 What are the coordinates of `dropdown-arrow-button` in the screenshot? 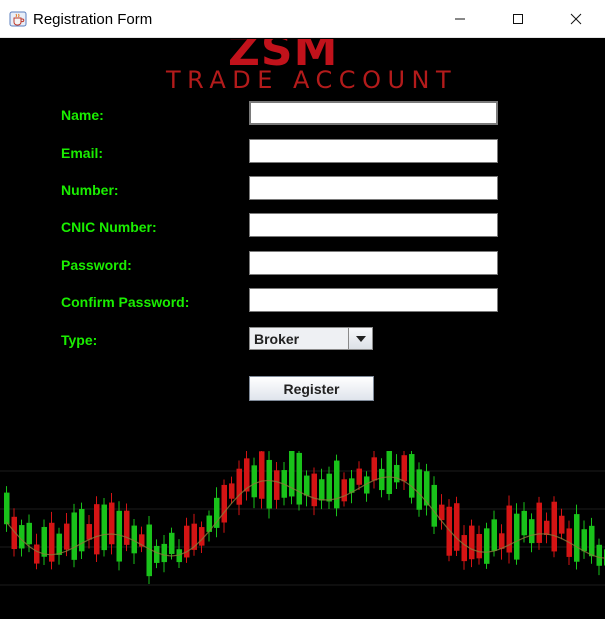 It's located at (360, 338).